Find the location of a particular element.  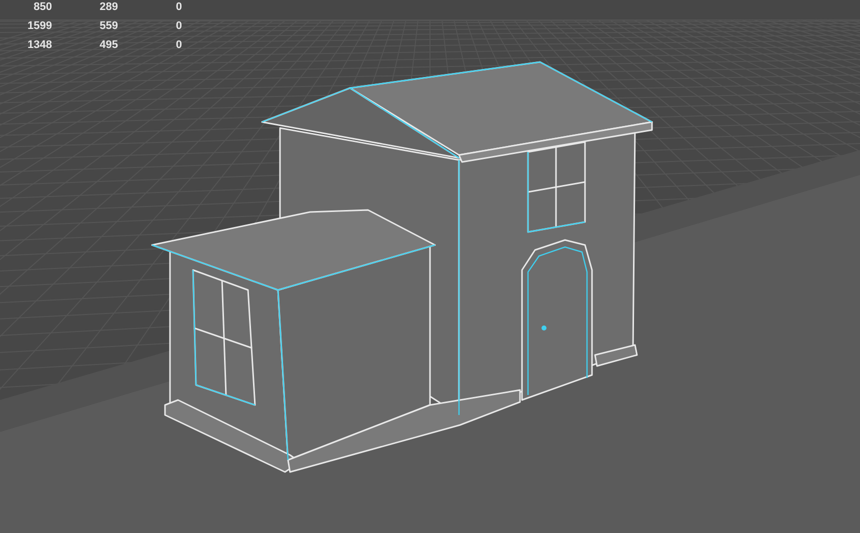

stat-value: 559 is located at coordinates (108, 26).